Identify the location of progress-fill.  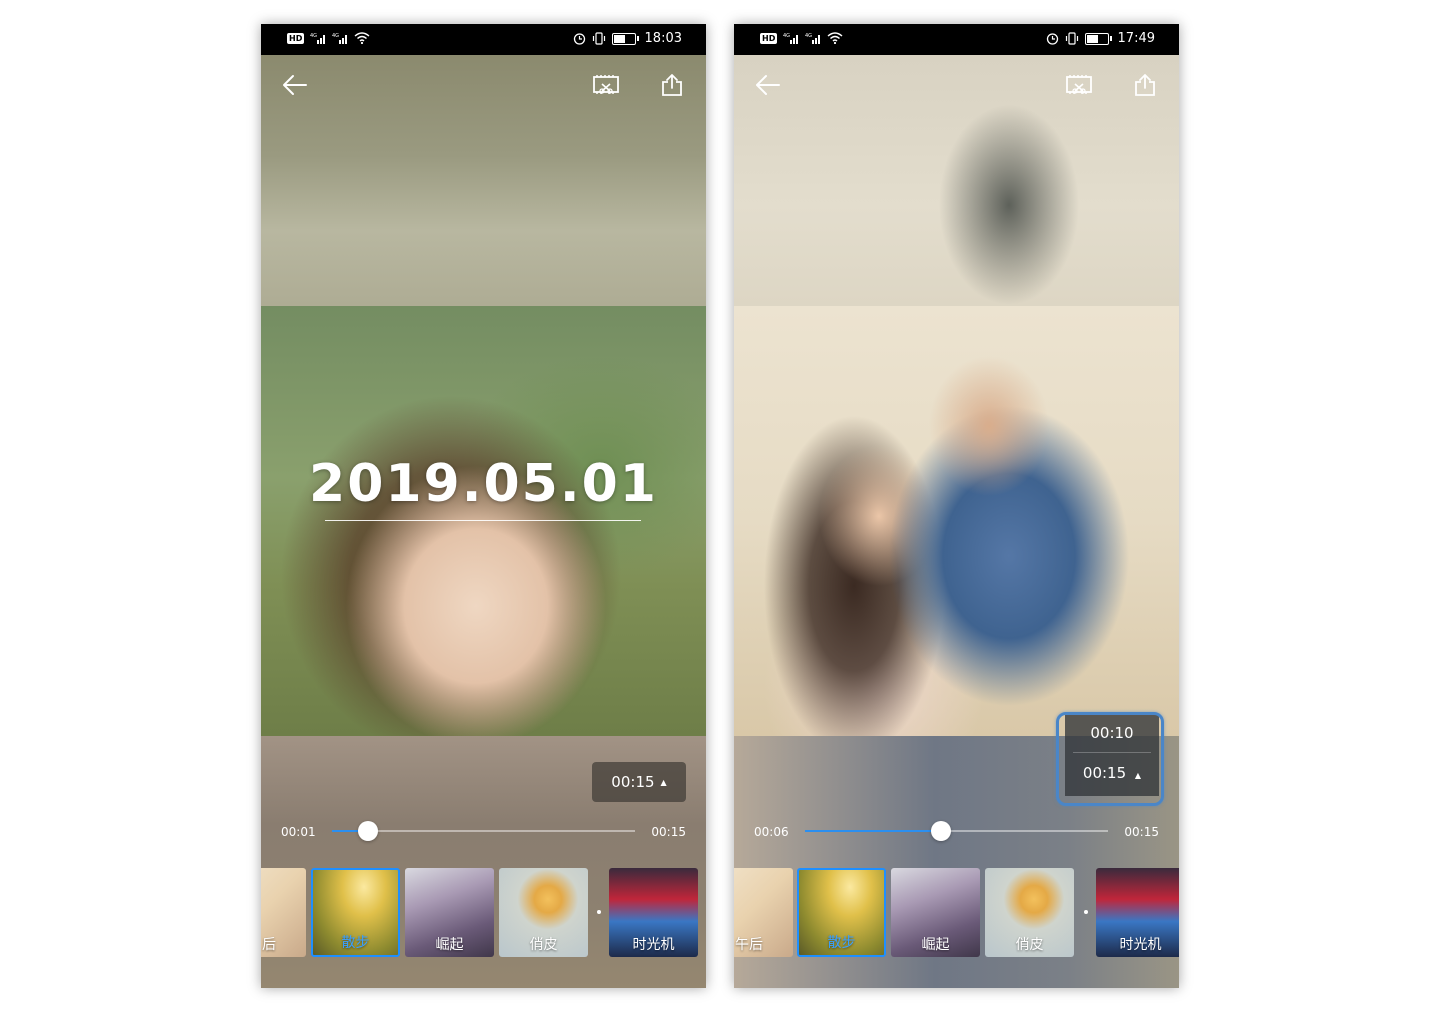
(873, 831).